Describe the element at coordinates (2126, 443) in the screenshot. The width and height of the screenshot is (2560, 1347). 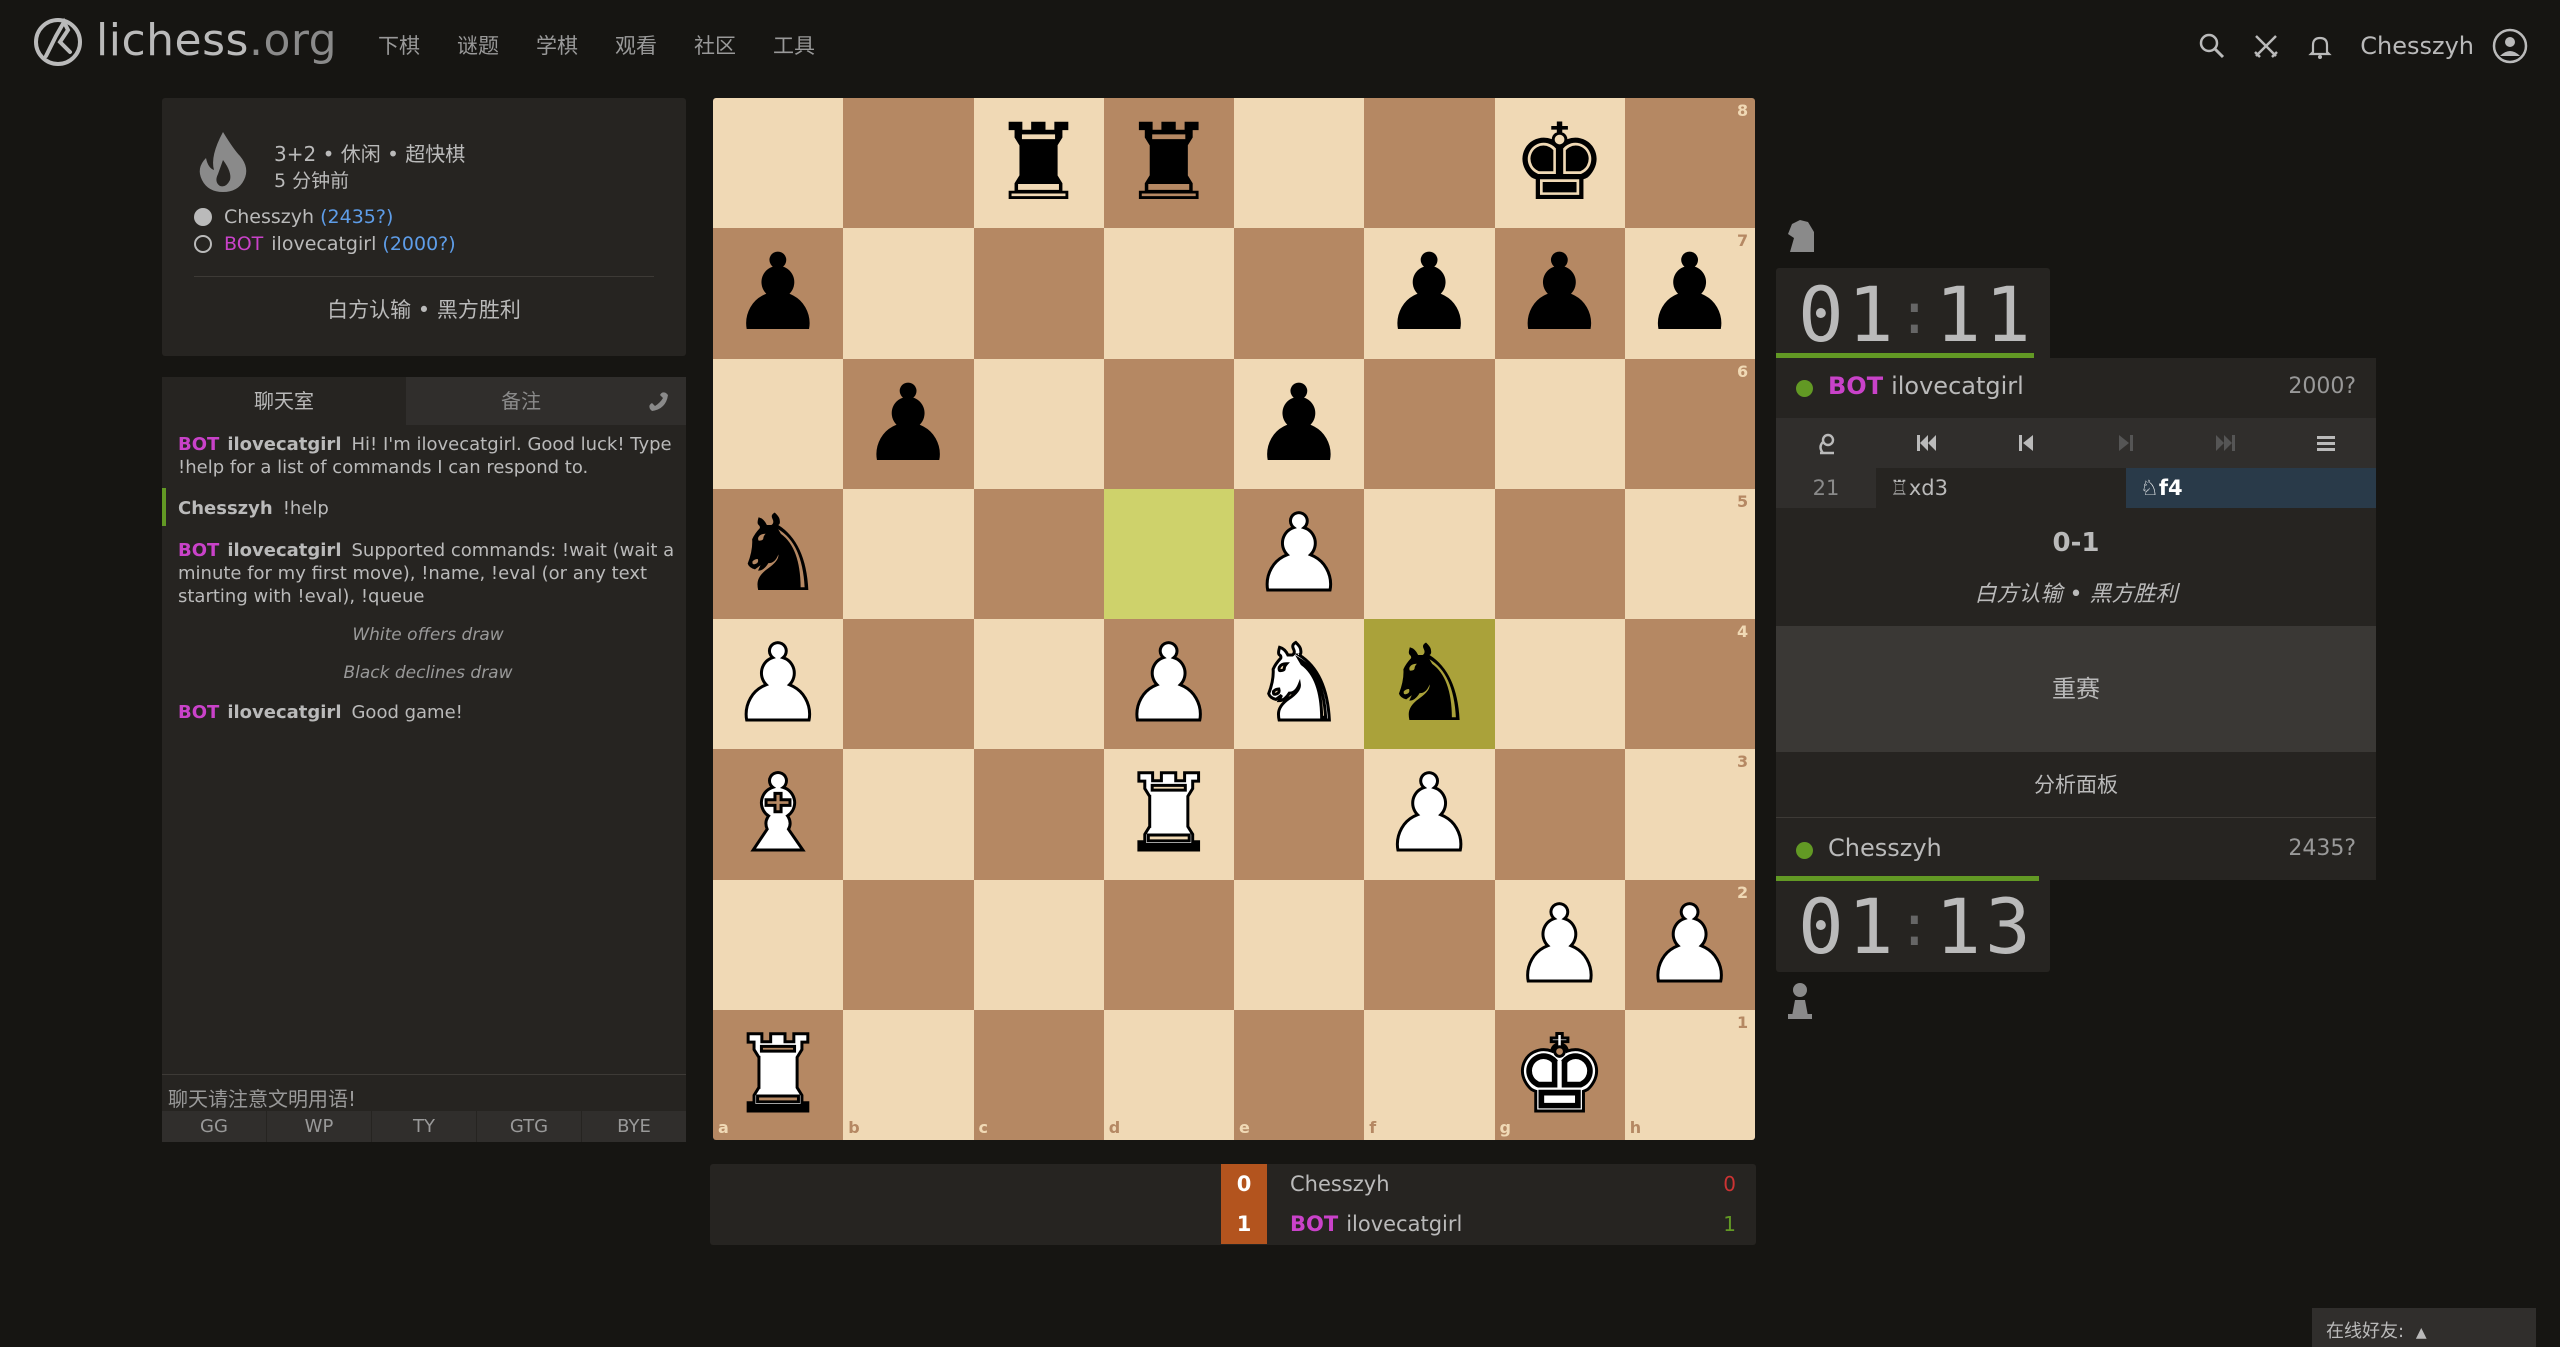
I see `next-move-icon` at that location.